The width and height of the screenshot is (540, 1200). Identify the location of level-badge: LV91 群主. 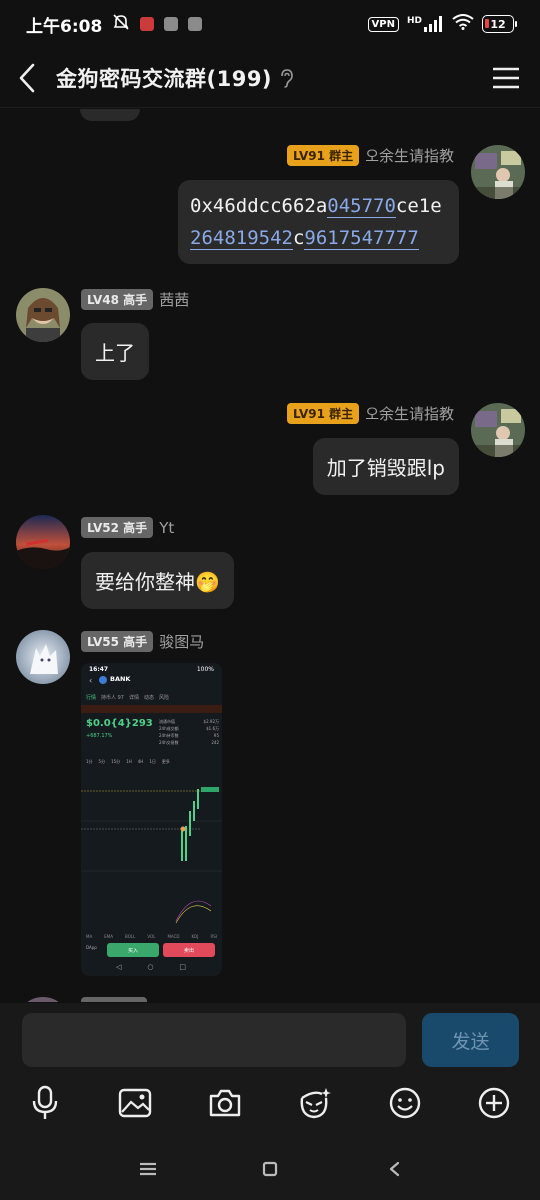
(323, 155).